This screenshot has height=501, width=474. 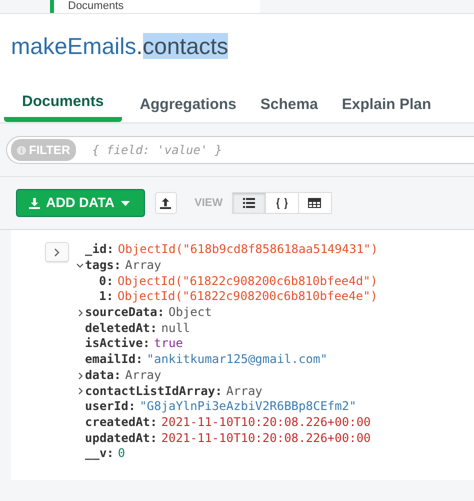 I want to click on tab: Aggregations, so click(x=188, y=100).